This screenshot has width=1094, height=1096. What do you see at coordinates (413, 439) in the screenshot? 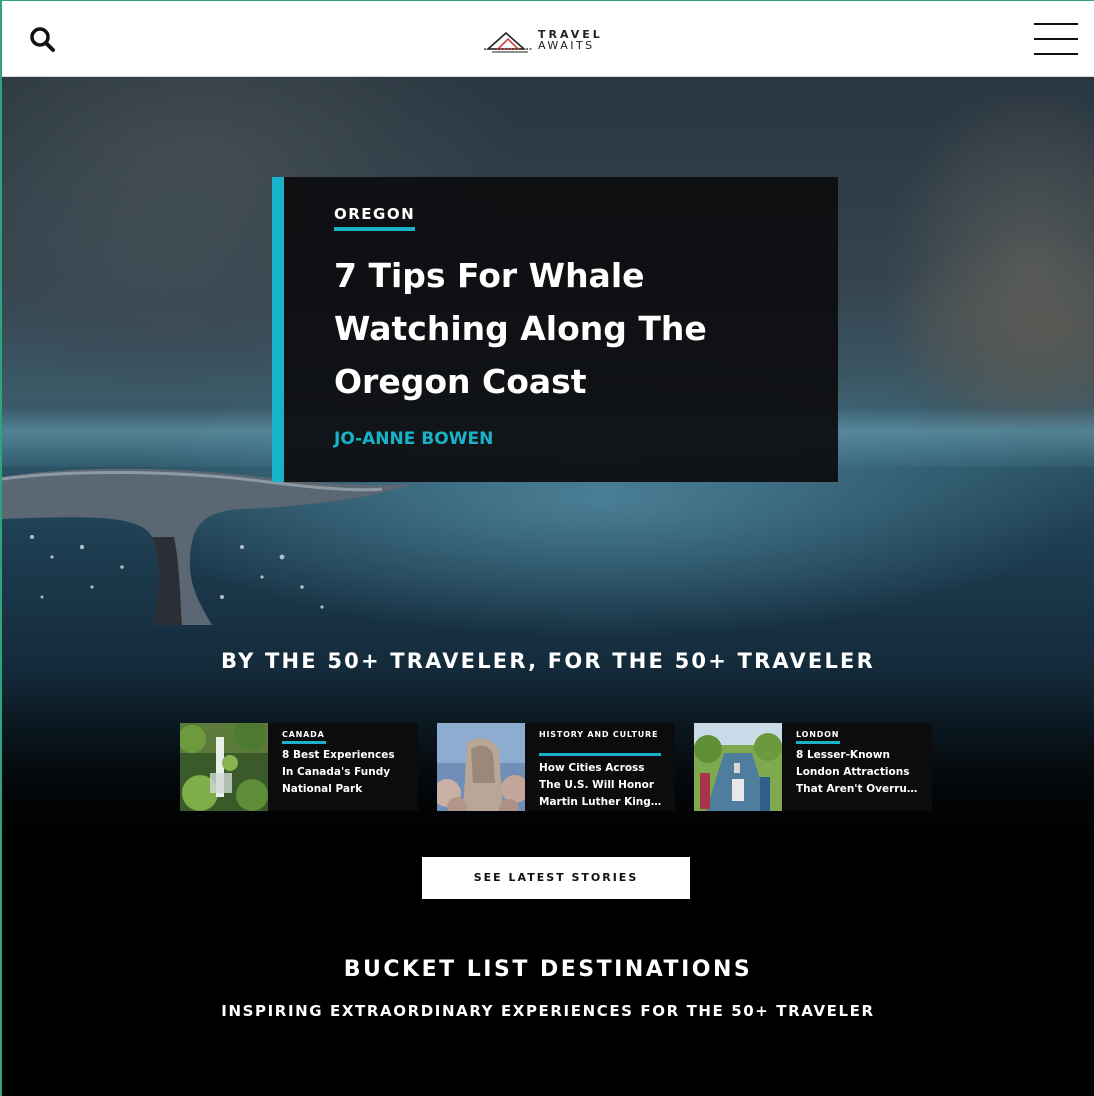
I see `featured-story-author: JO-ANNE BOWEN` at bounding box center [413, 439].